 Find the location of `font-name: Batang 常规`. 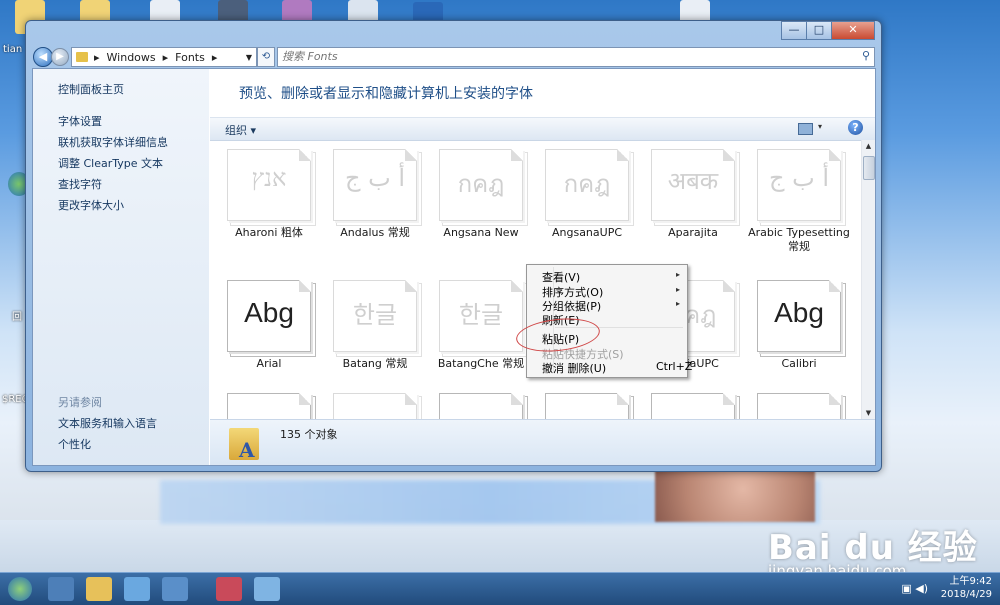

font-name: Batang 常规 is located at coordinates (375, 363).